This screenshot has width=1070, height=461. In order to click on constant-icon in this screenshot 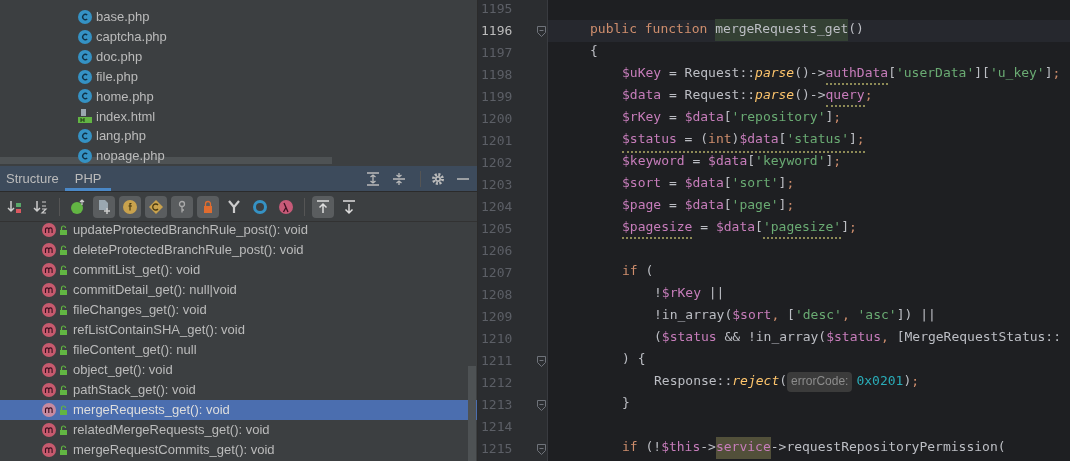, I will do `click(156, 206)`.